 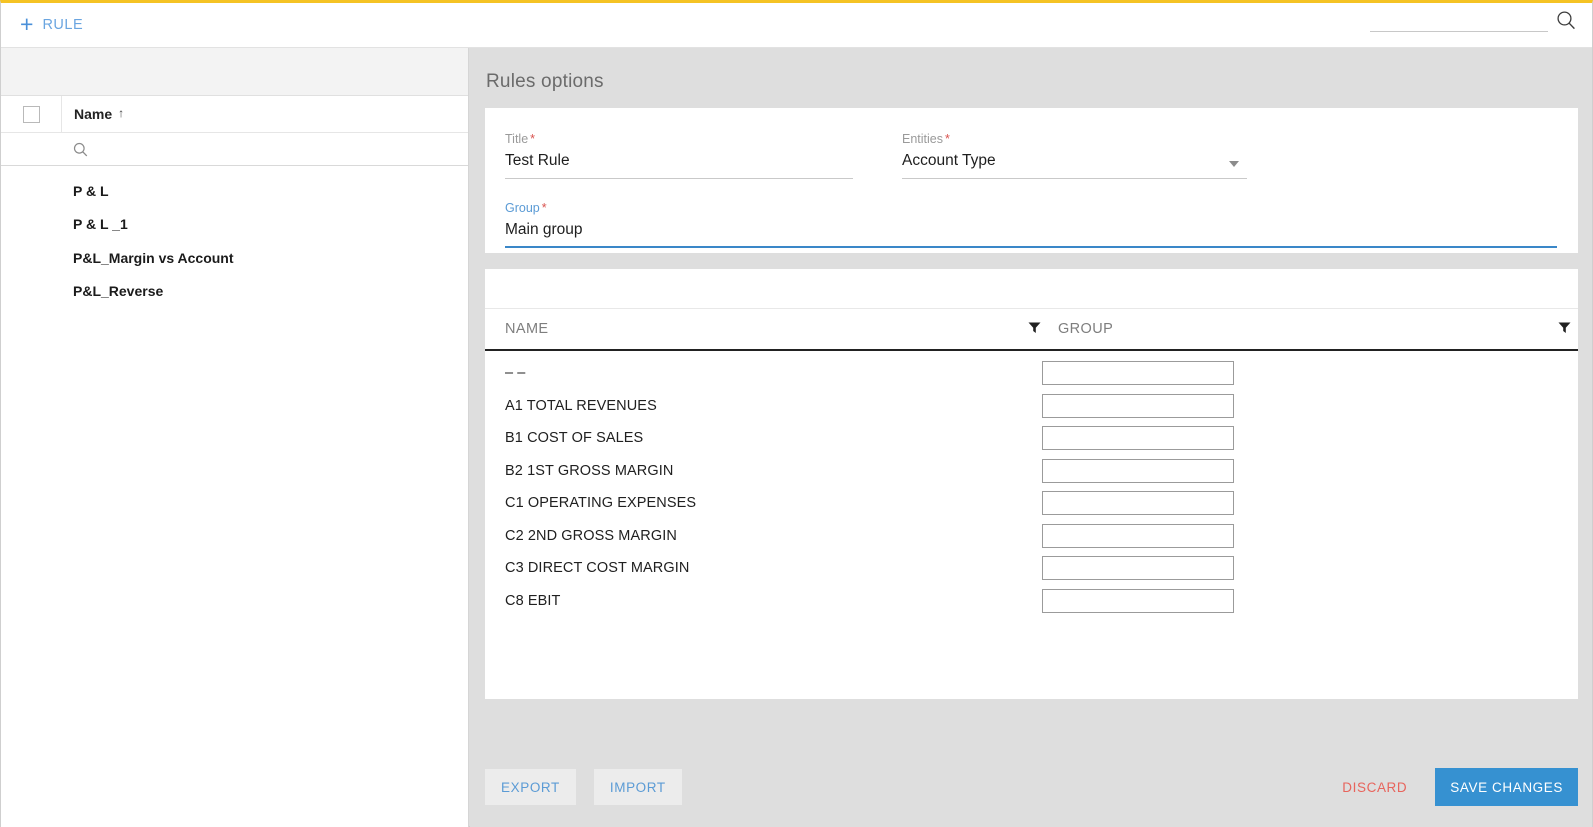 I want to click on save-changes-button: SAVE CHANGES, so click(x=1506, y=787).